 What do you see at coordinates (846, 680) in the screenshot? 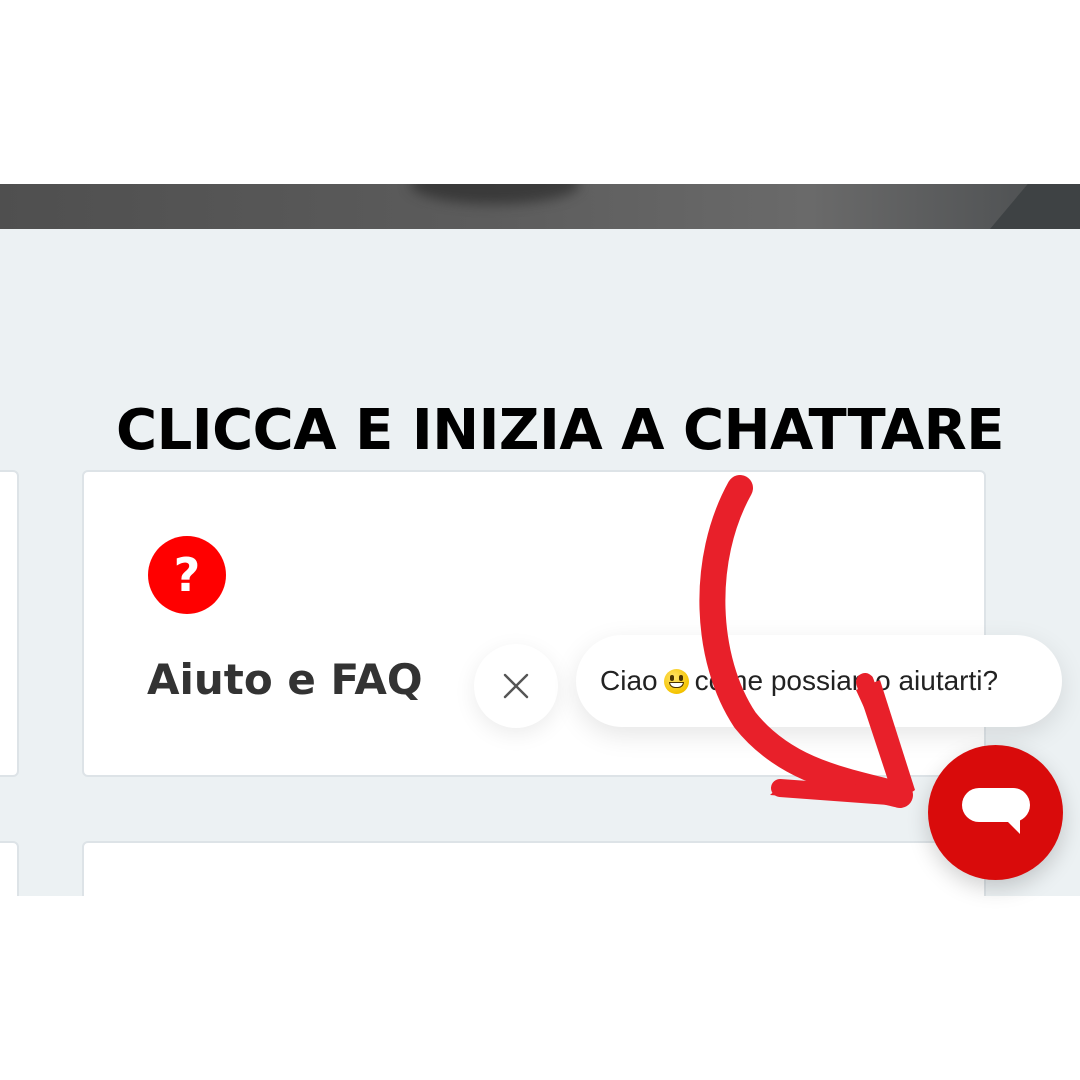
I see `greeting-text-end: come possiamo aiutarti?` at bounding box center [846, 680].